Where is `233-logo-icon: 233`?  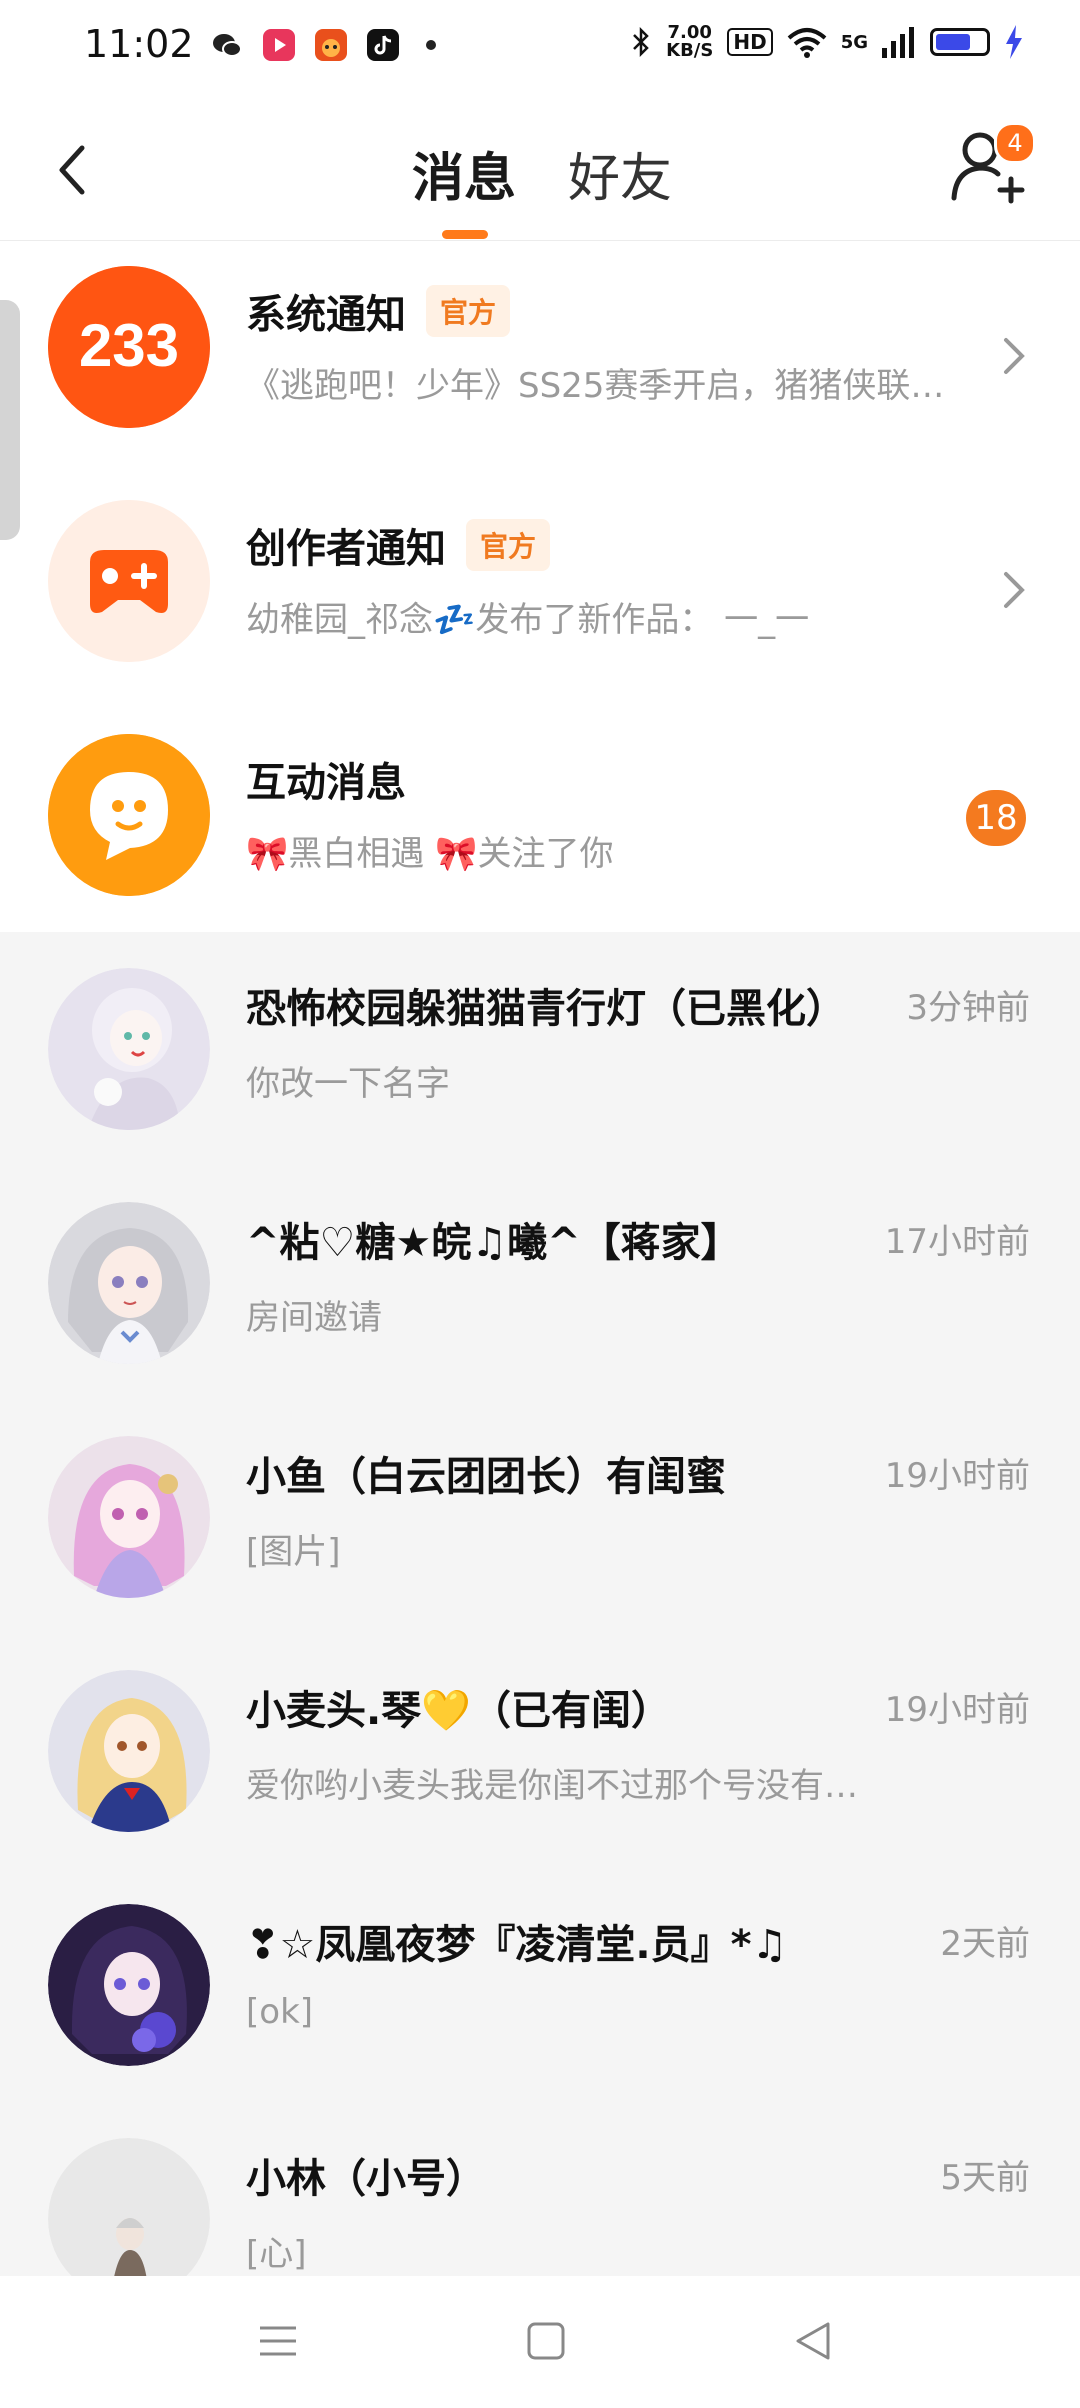
233-logo-icon: 233 is located at coordinates (129, 347).